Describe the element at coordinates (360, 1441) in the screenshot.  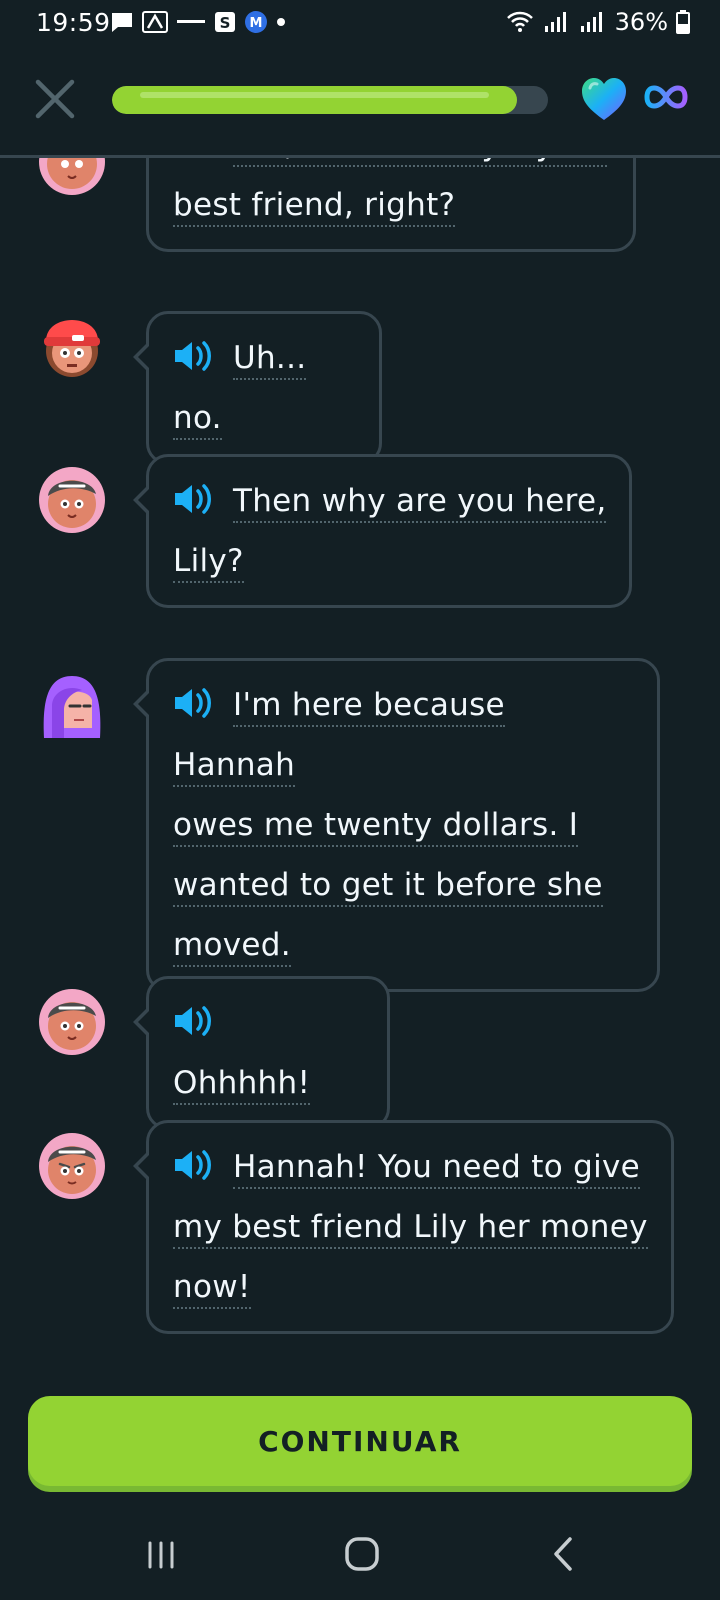
I see `continue-button: CONTINUAR` at that location.